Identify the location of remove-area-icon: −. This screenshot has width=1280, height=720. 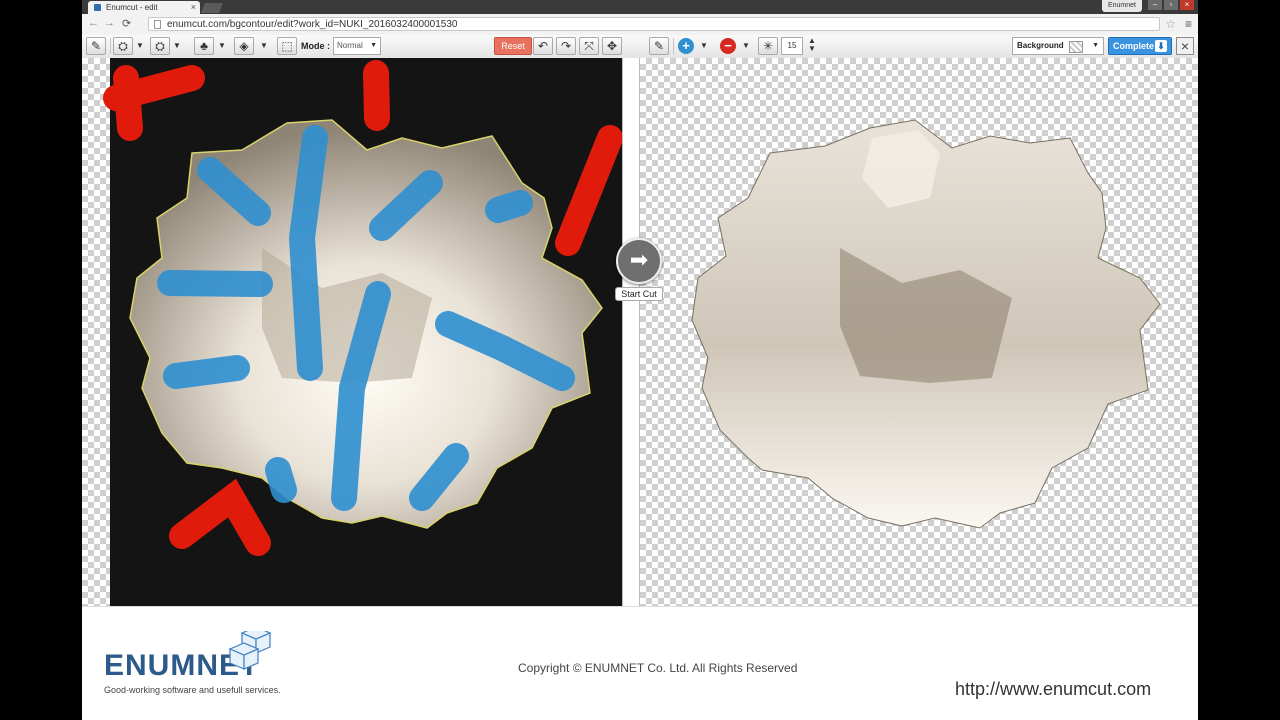
(728, 46).